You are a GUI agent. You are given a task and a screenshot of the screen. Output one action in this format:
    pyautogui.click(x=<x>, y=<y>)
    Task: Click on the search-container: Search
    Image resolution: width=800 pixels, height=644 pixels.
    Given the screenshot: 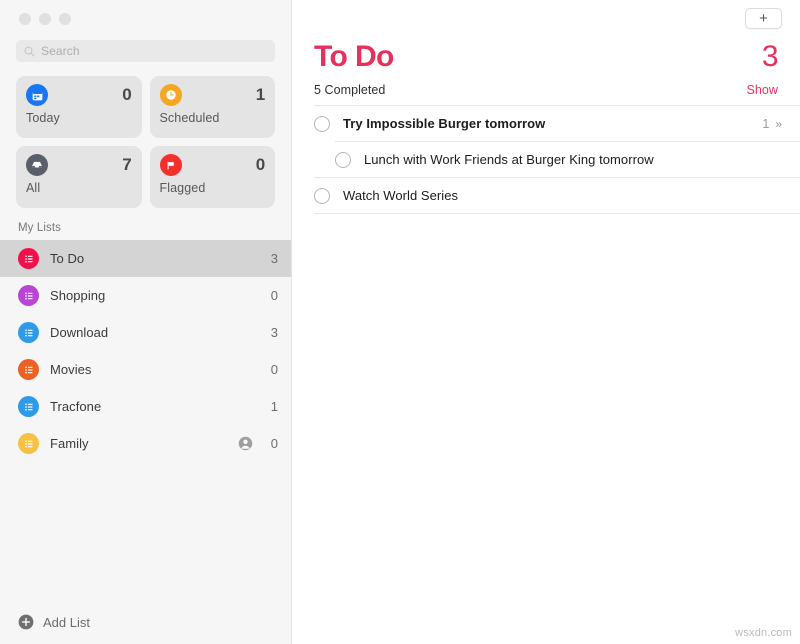 What is the action you would take?
    pyautogui.click(x=145, y=48)
    